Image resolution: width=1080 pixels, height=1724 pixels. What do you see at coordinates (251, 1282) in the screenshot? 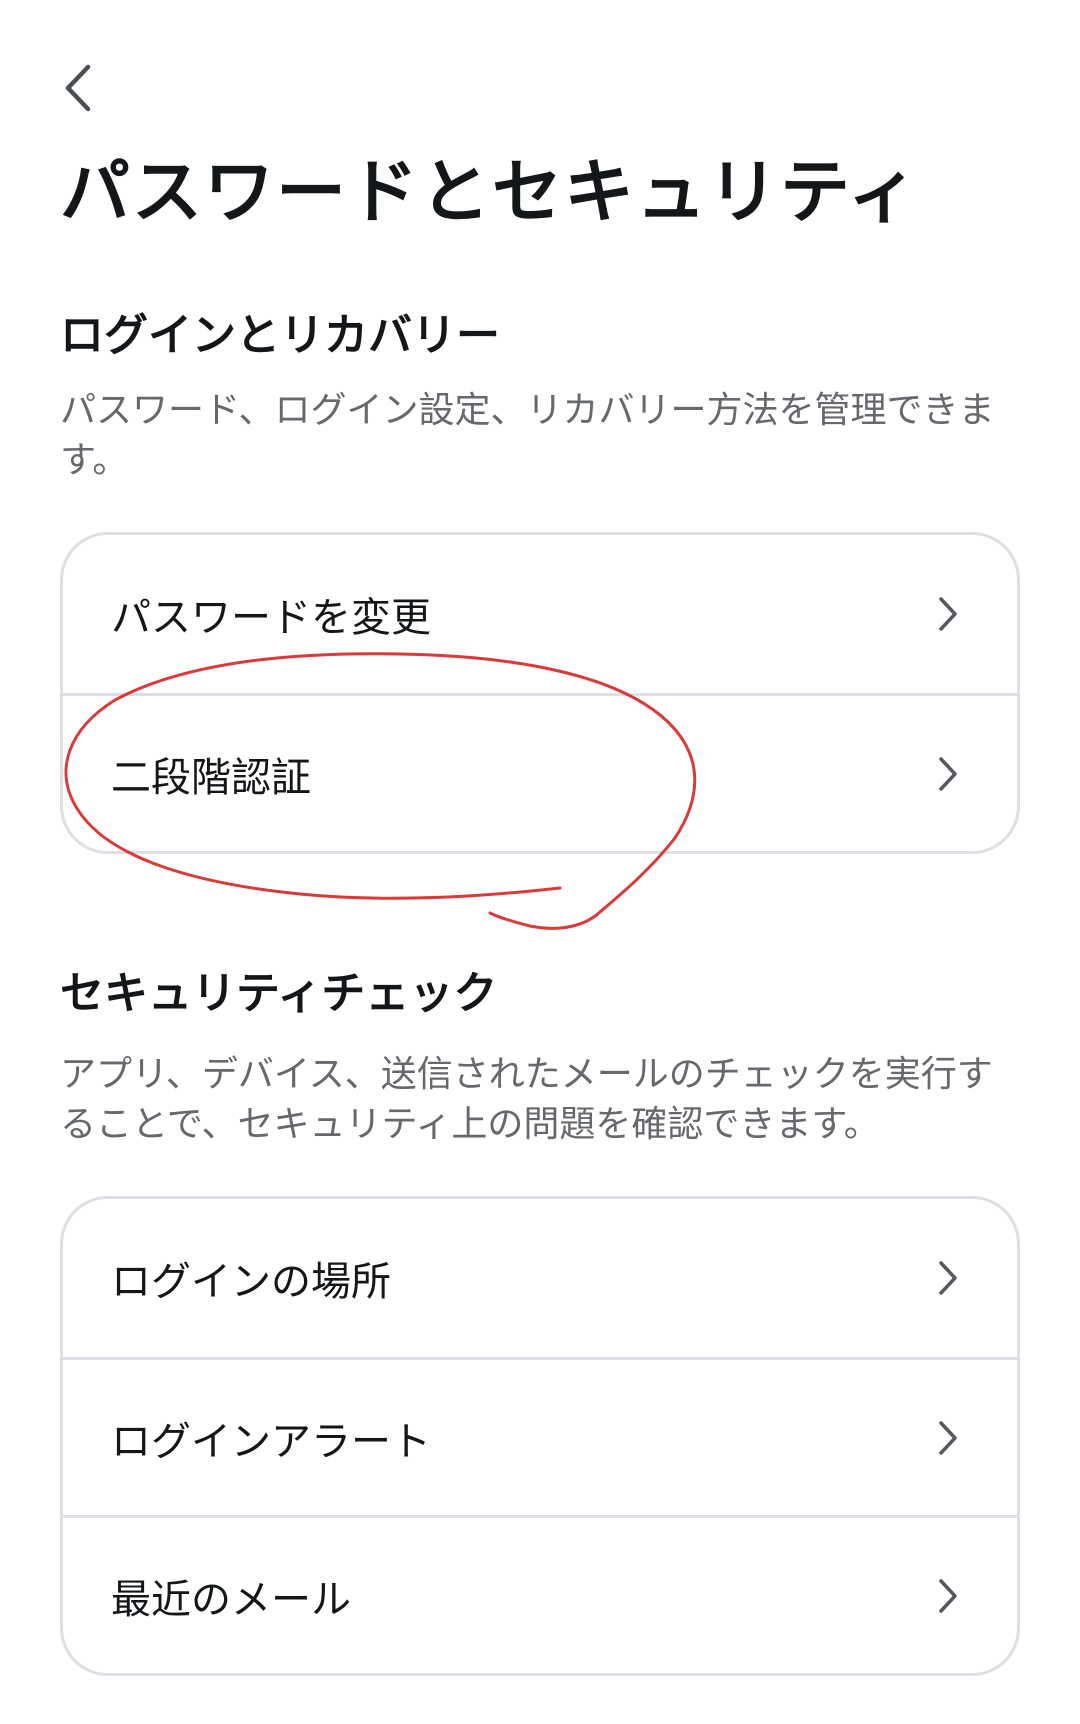
I see `login-locations-label: ログインの場所` at bounding box center [251, 1282].